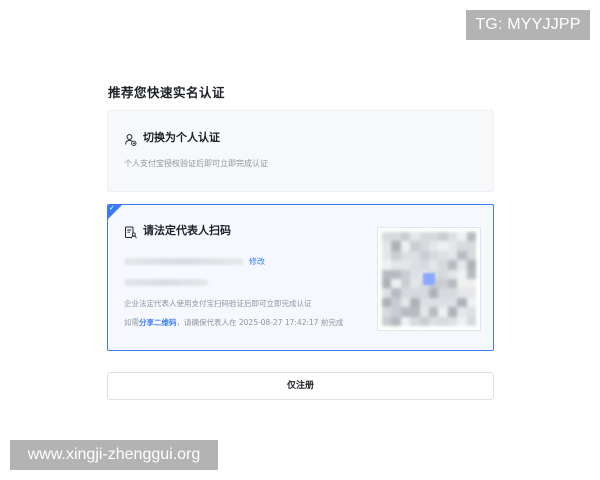 The image size is (600, 480). Describe the element at coordinates (130, 138) in the screenshot. I see `person-swap-icon` at that location.